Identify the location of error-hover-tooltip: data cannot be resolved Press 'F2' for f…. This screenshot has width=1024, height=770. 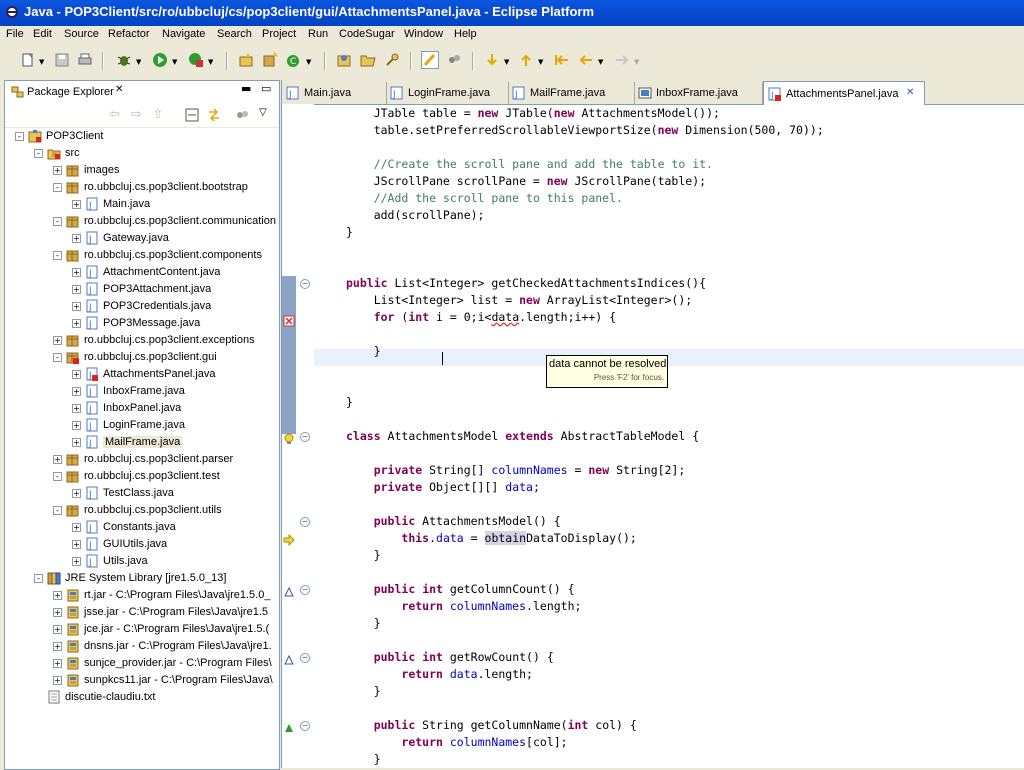
(607, 371).